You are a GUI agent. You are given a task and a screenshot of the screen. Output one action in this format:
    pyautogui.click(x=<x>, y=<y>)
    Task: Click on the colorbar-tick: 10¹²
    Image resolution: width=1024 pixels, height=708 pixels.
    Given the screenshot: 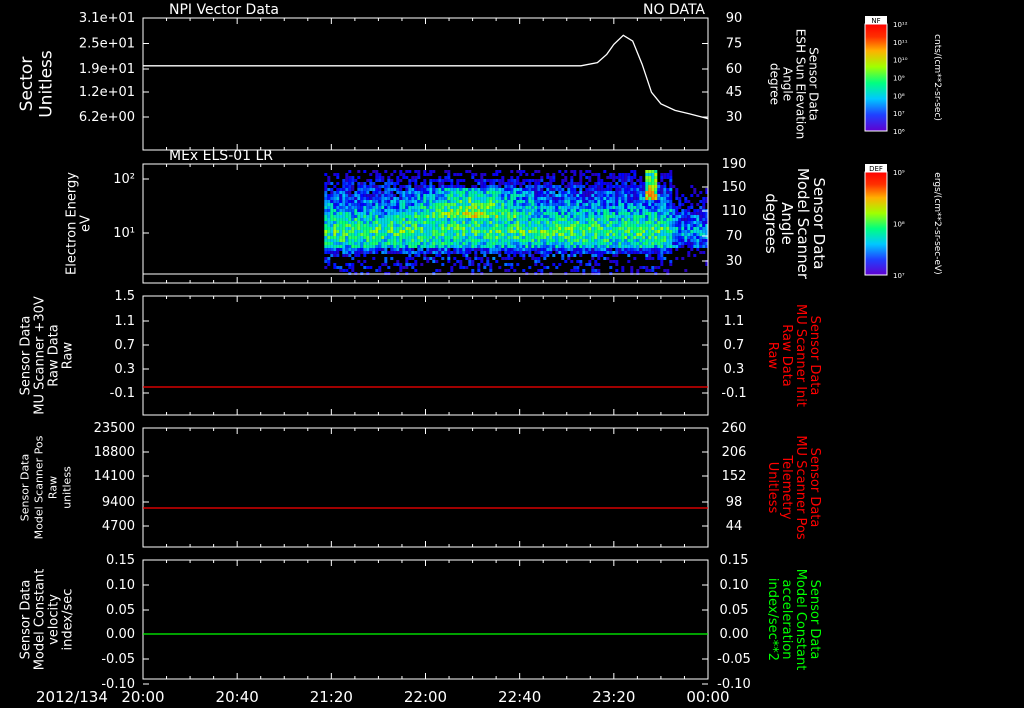 What is the action you would take?
    pyautogui.click(x=900, y=25)
    